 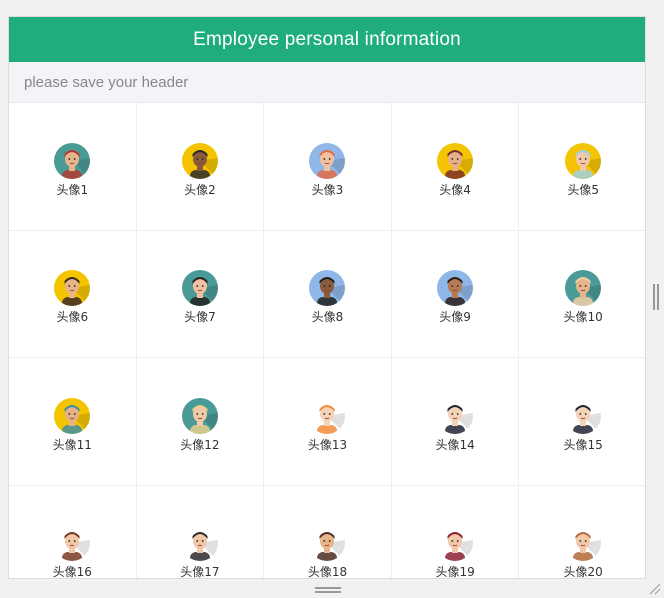 I want to click on avatar-label: 头像3, so click(x=327, y=189).